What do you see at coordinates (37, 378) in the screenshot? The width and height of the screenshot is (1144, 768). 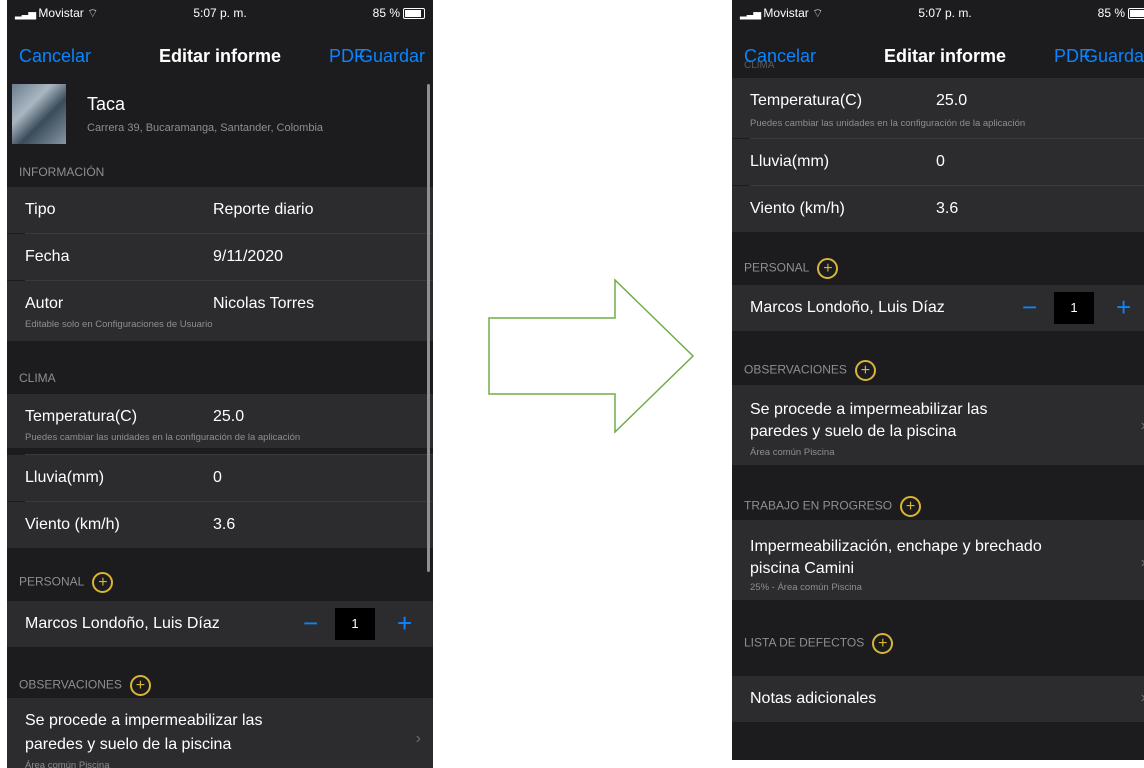 I see `section-header-clima: CLIMA` at bounding box center [37, 378].